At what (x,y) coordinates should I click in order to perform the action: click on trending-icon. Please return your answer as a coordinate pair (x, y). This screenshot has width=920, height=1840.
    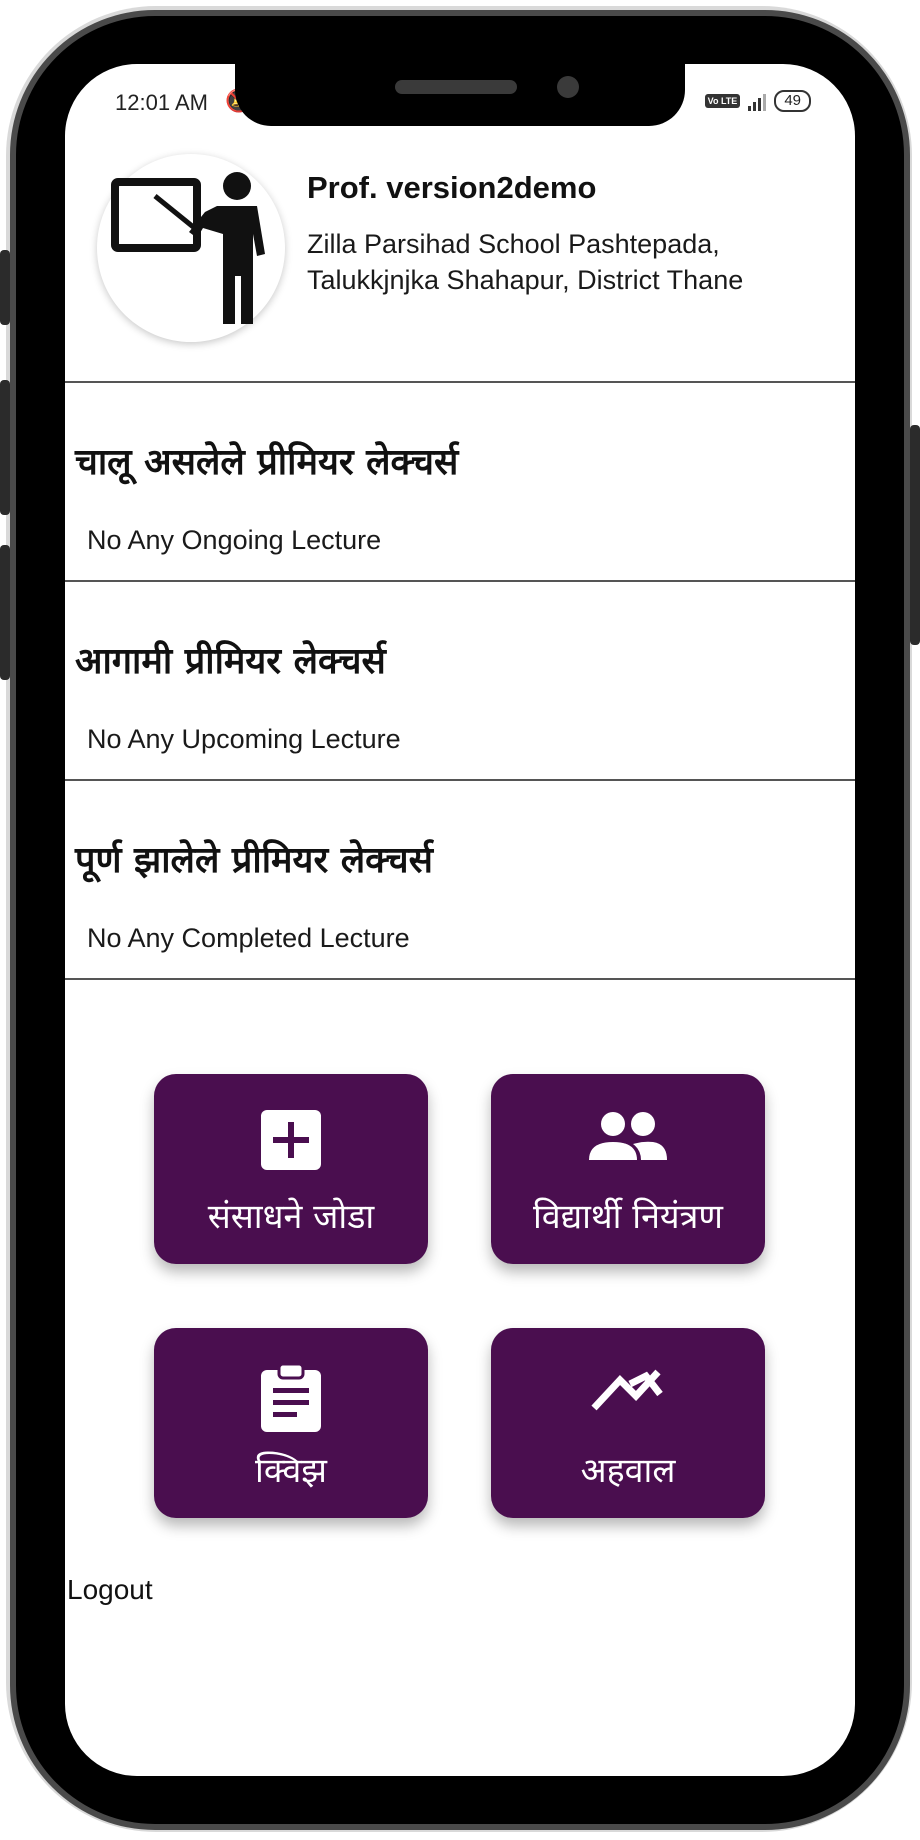
    Looking at the image, I should click on (627, 1390).